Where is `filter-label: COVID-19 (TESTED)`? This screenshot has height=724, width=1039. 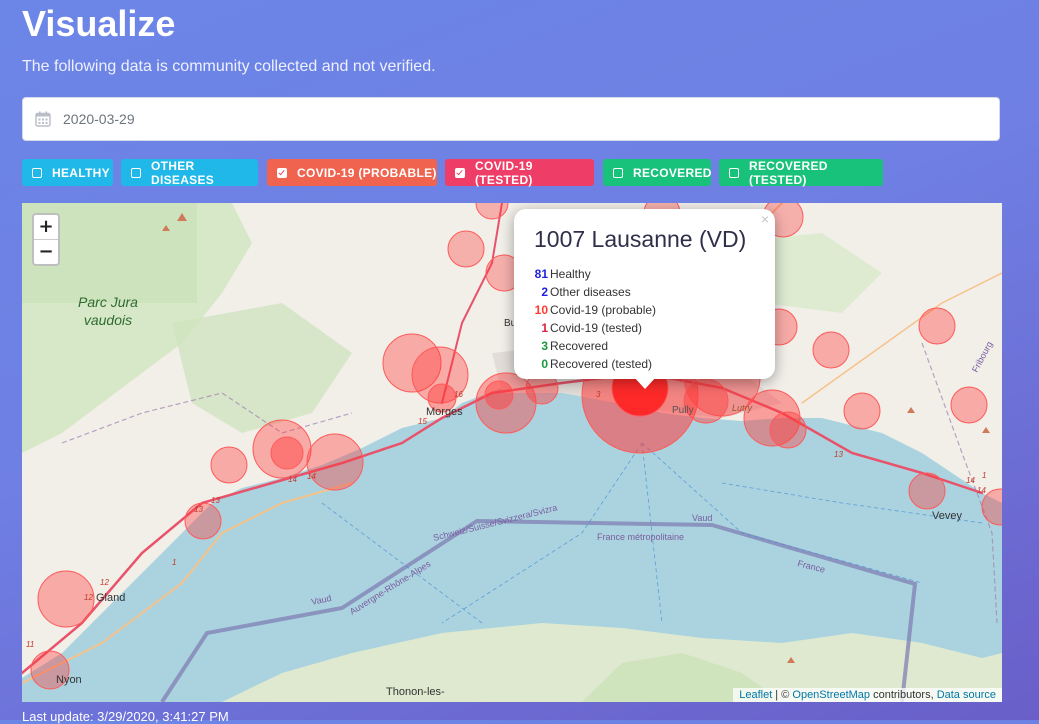
filter-label: COVID-19 (TESTED) is located at coordinates (504, 172).